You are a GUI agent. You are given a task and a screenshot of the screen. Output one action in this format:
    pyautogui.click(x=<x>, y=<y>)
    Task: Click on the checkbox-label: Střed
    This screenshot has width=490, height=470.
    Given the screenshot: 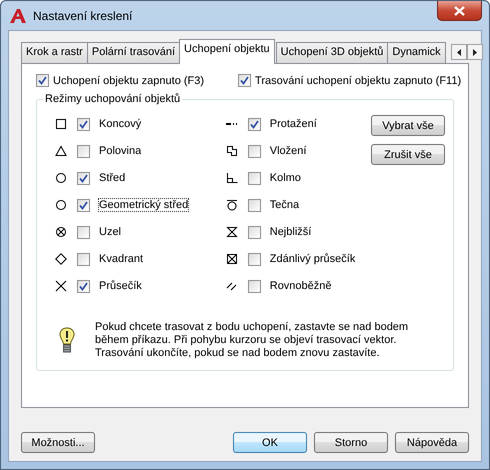 What is the action you would take?
    pyautogui.click(x=112, y=178)
    